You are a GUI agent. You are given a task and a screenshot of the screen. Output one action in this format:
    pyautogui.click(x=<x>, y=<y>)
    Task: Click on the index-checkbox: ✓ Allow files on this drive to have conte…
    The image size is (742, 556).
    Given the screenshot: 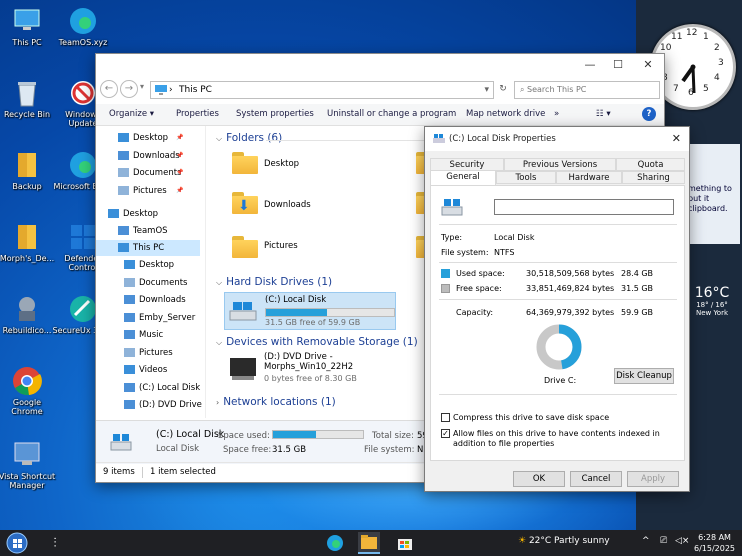 What is the action you would take?
    pyautogui.click(x=561, y=439)
    